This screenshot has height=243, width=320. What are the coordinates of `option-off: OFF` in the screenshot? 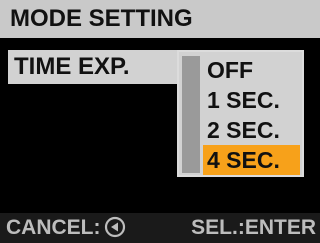 It's located at (251, 70).